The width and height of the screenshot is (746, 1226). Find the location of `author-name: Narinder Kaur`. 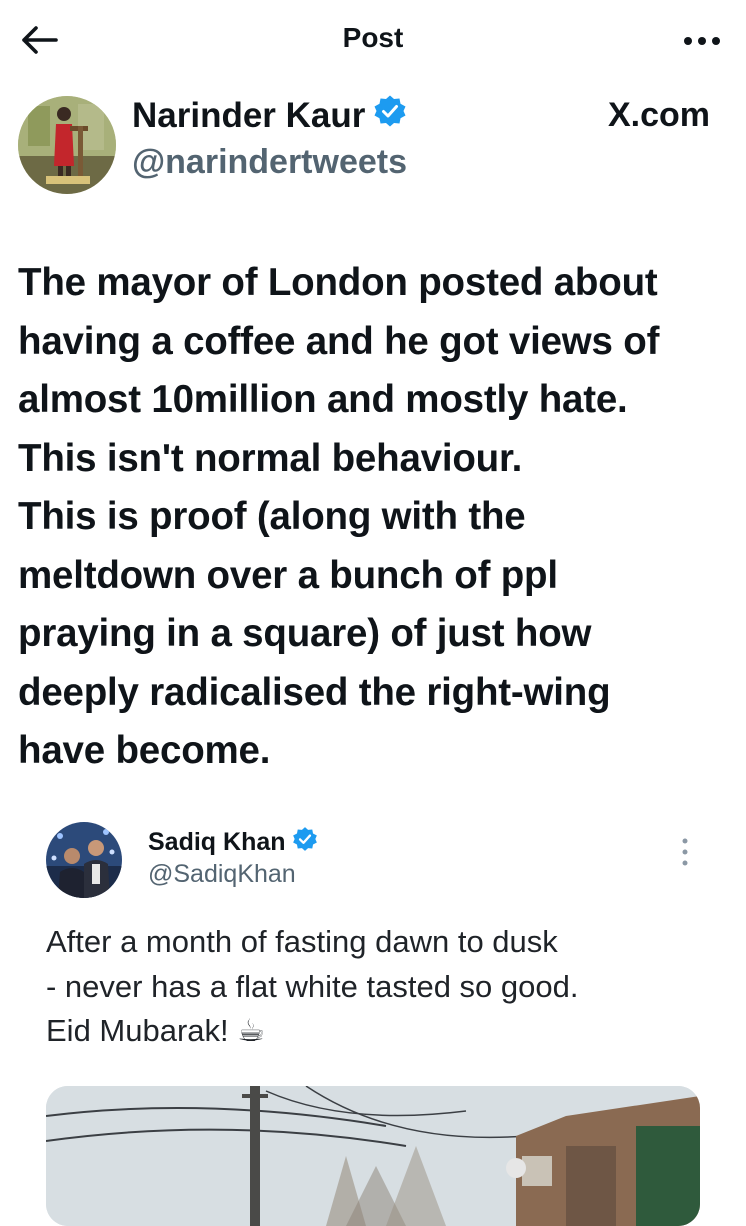

author-name: Narinder Kaur is located at coordinates (269, 115).